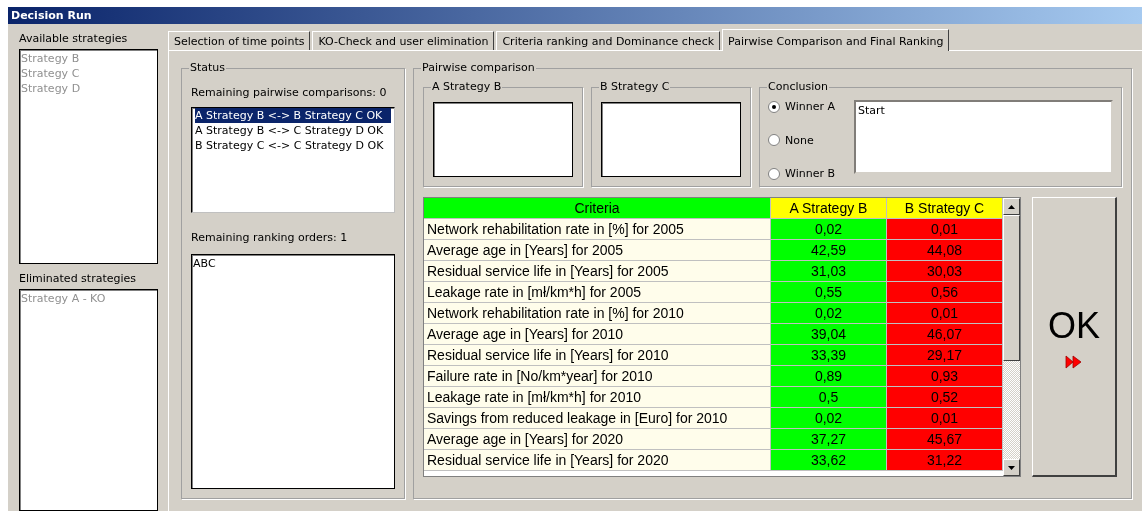 The width and height of the screenshot is (1142, 511). I want to click on list-label: Eliminated strategies, so click(78, 279).